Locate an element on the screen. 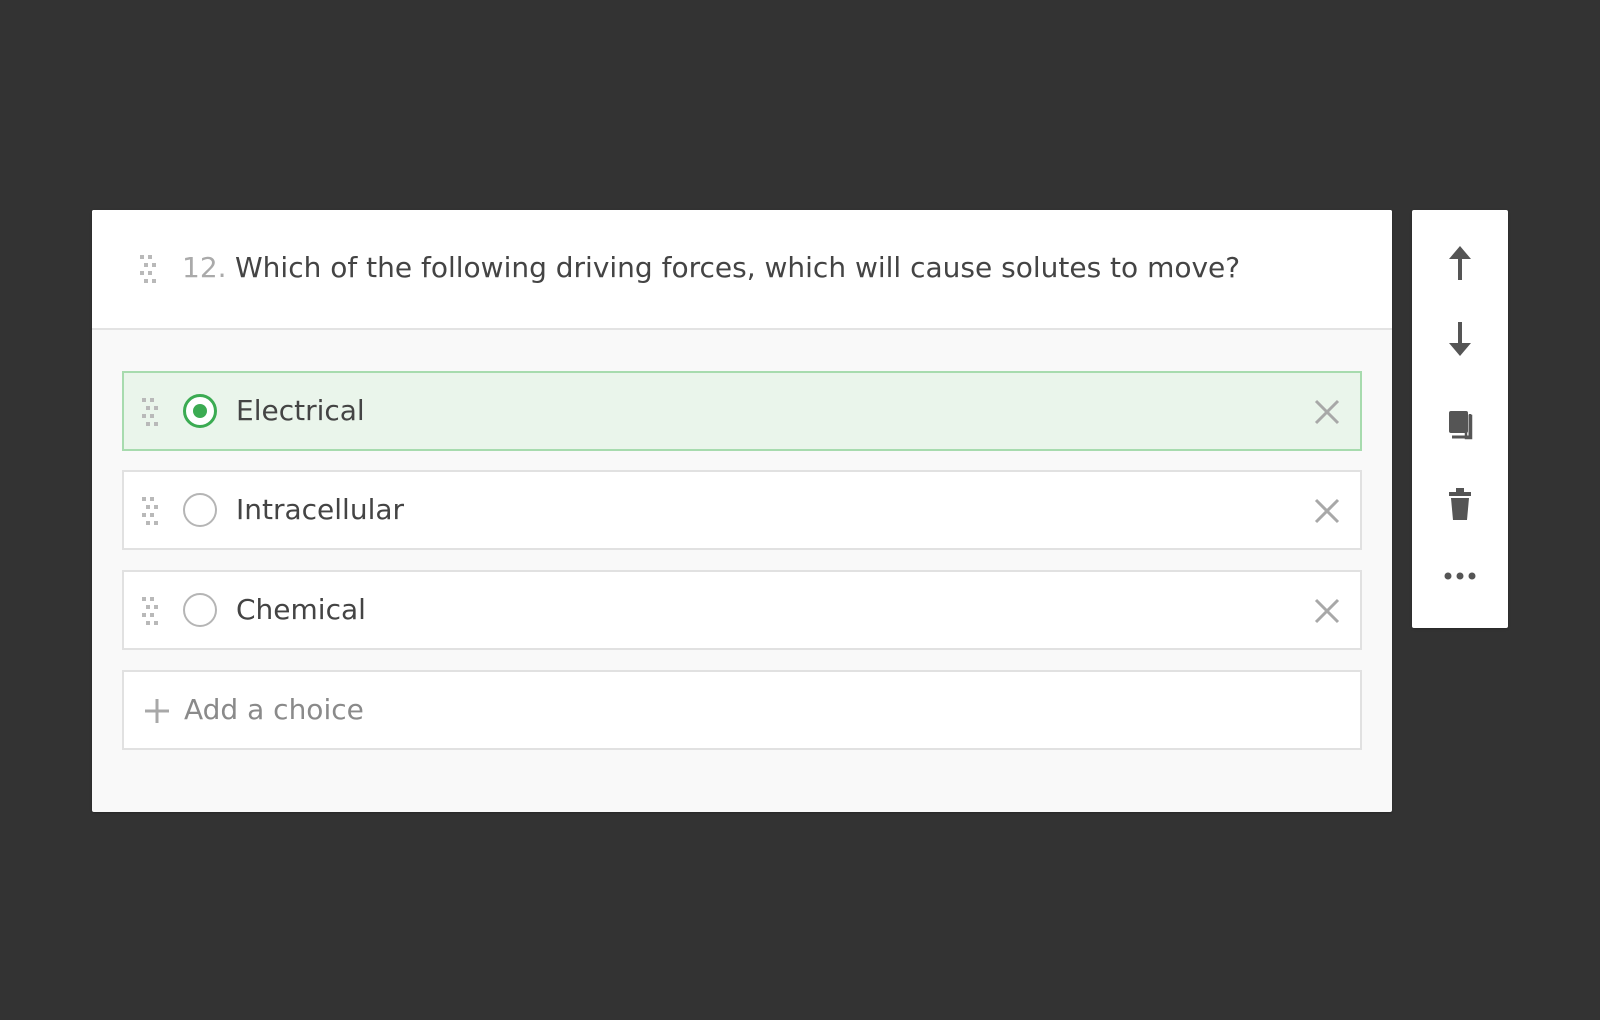  choice-radio-selected is located at coordinates (200, 411).